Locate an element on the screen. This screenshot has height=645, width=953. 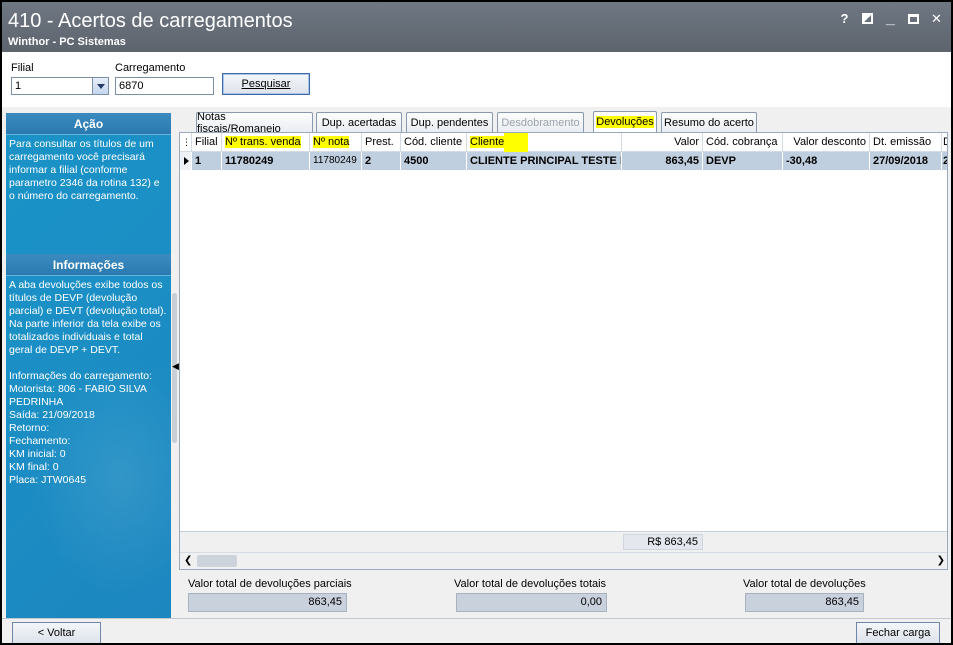
cell-d: 2 is located at coordinates (944, 161).